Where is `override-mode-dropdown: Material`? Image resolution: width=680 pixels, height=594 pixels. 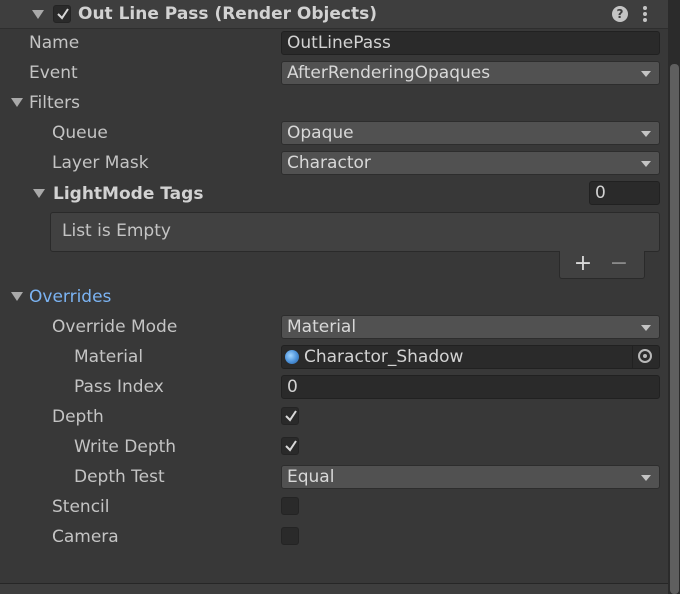 override-mode-dropdown: Material is located at coordinates (470, 327).